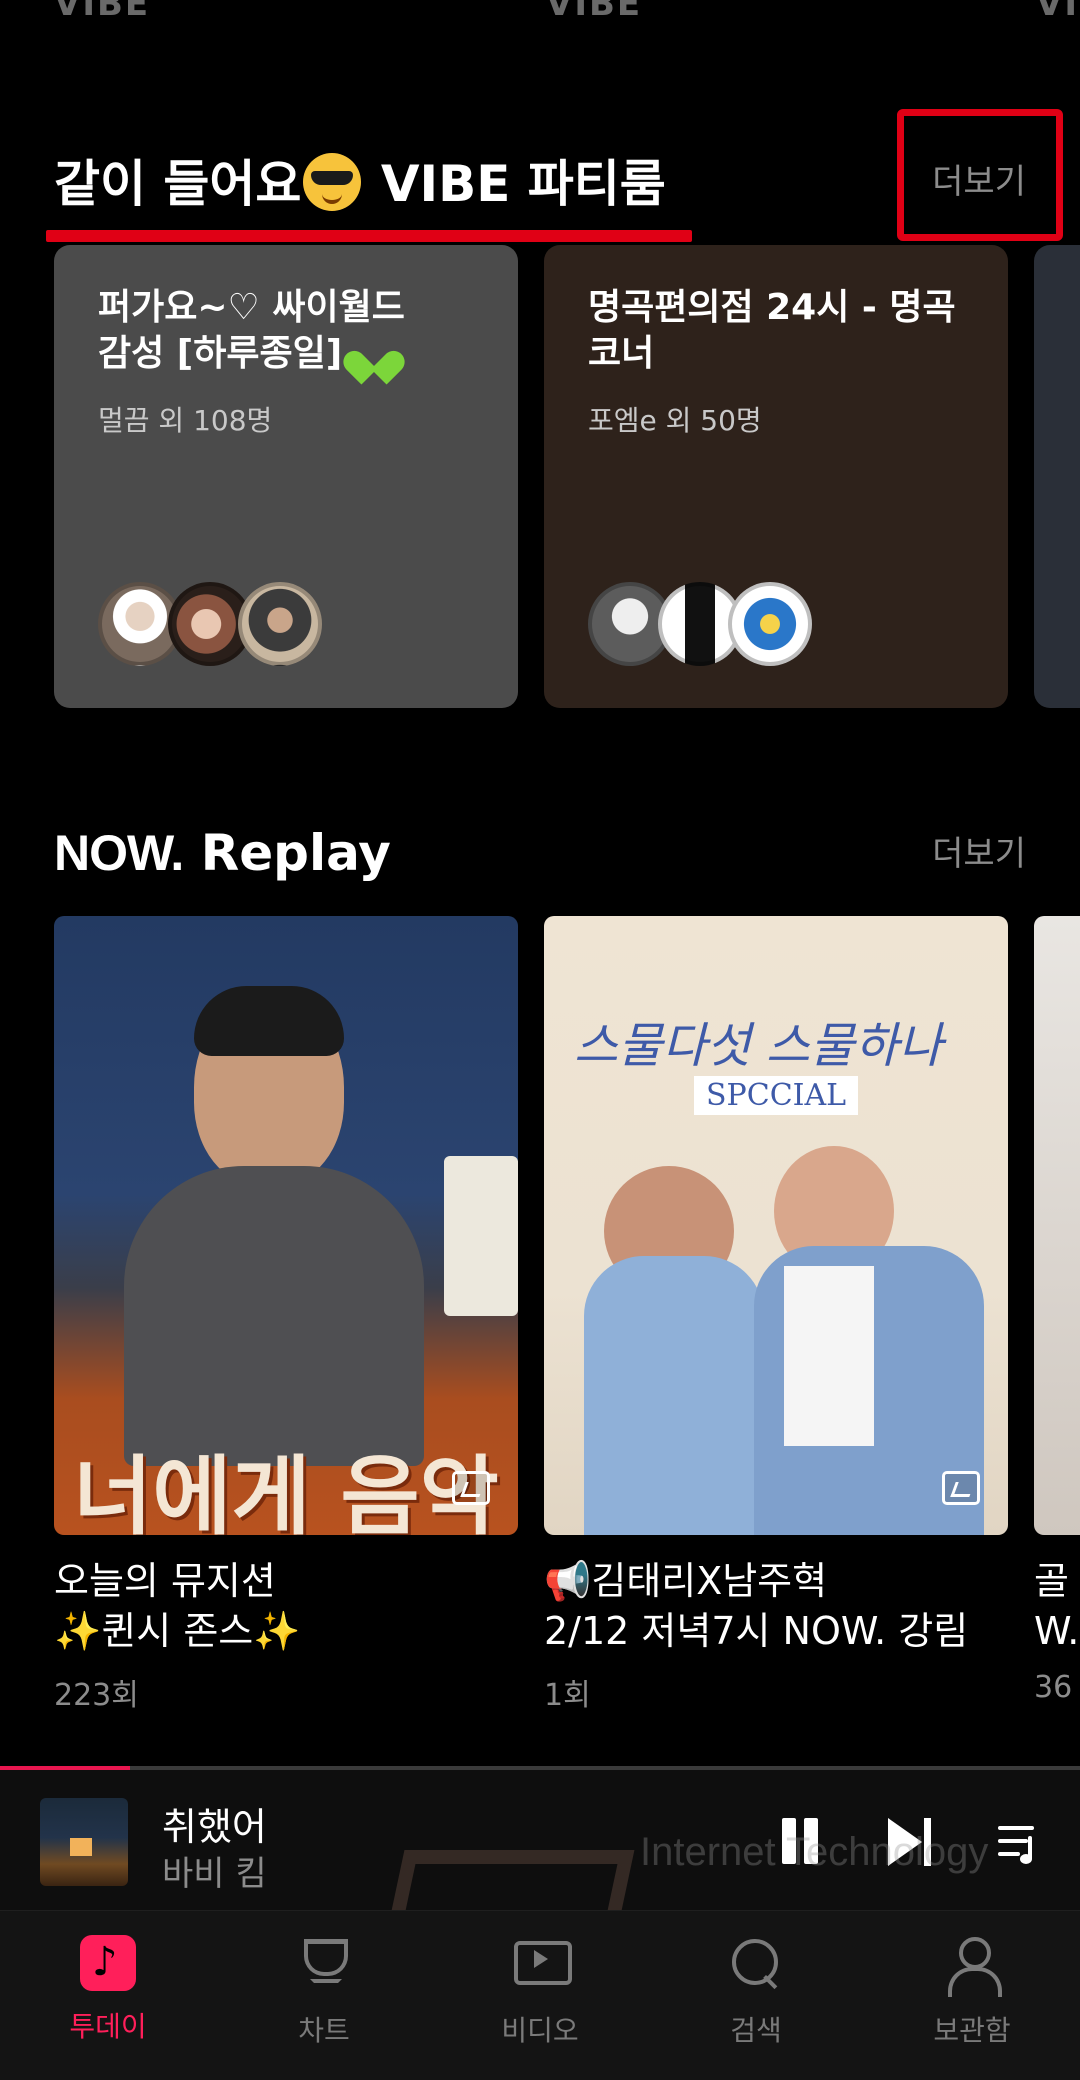 The height and width of the screenshot is (2080, 1080). Describe the element at coordinates (910, 1842) in the screenshot. I see `next-track-button` at that location.